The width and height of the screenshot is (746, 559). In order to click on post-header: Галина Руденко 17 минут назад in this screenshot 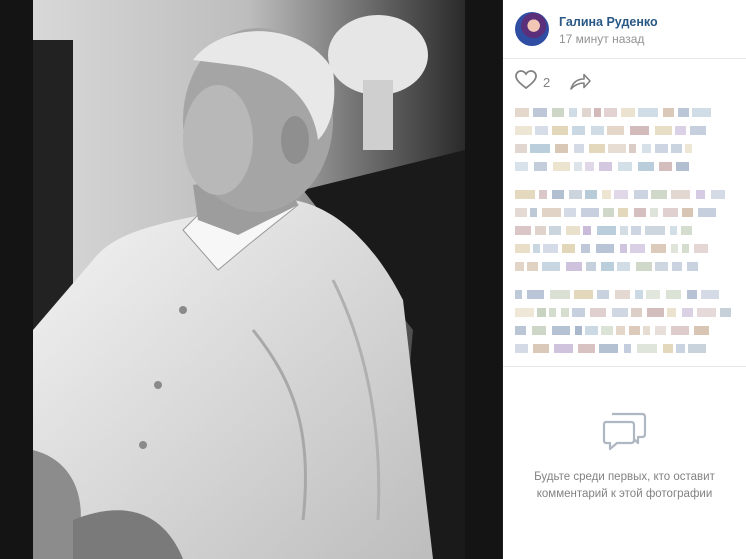, I will do `click(624, 29)`.